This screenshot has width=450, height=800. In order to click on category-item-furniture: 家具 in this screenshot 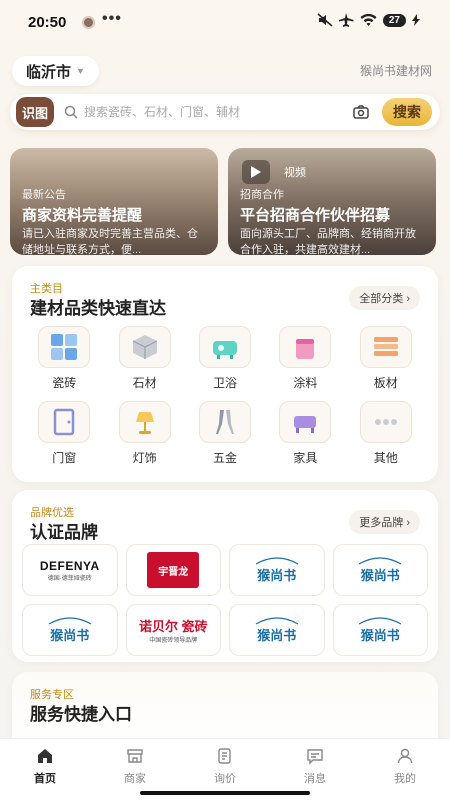, I will do `click(305, 433)`.